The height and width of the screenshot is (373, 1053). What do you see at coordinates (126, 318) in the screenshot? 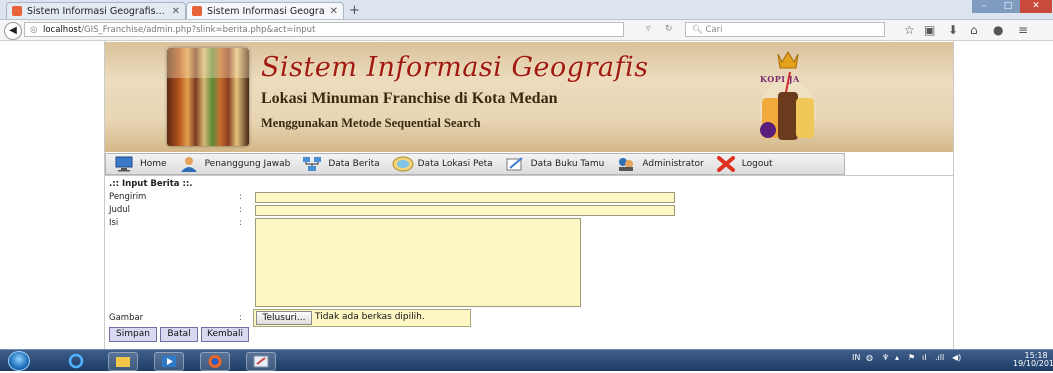
I see `gambar-label: Gambar` at bounding box center [126, 318].